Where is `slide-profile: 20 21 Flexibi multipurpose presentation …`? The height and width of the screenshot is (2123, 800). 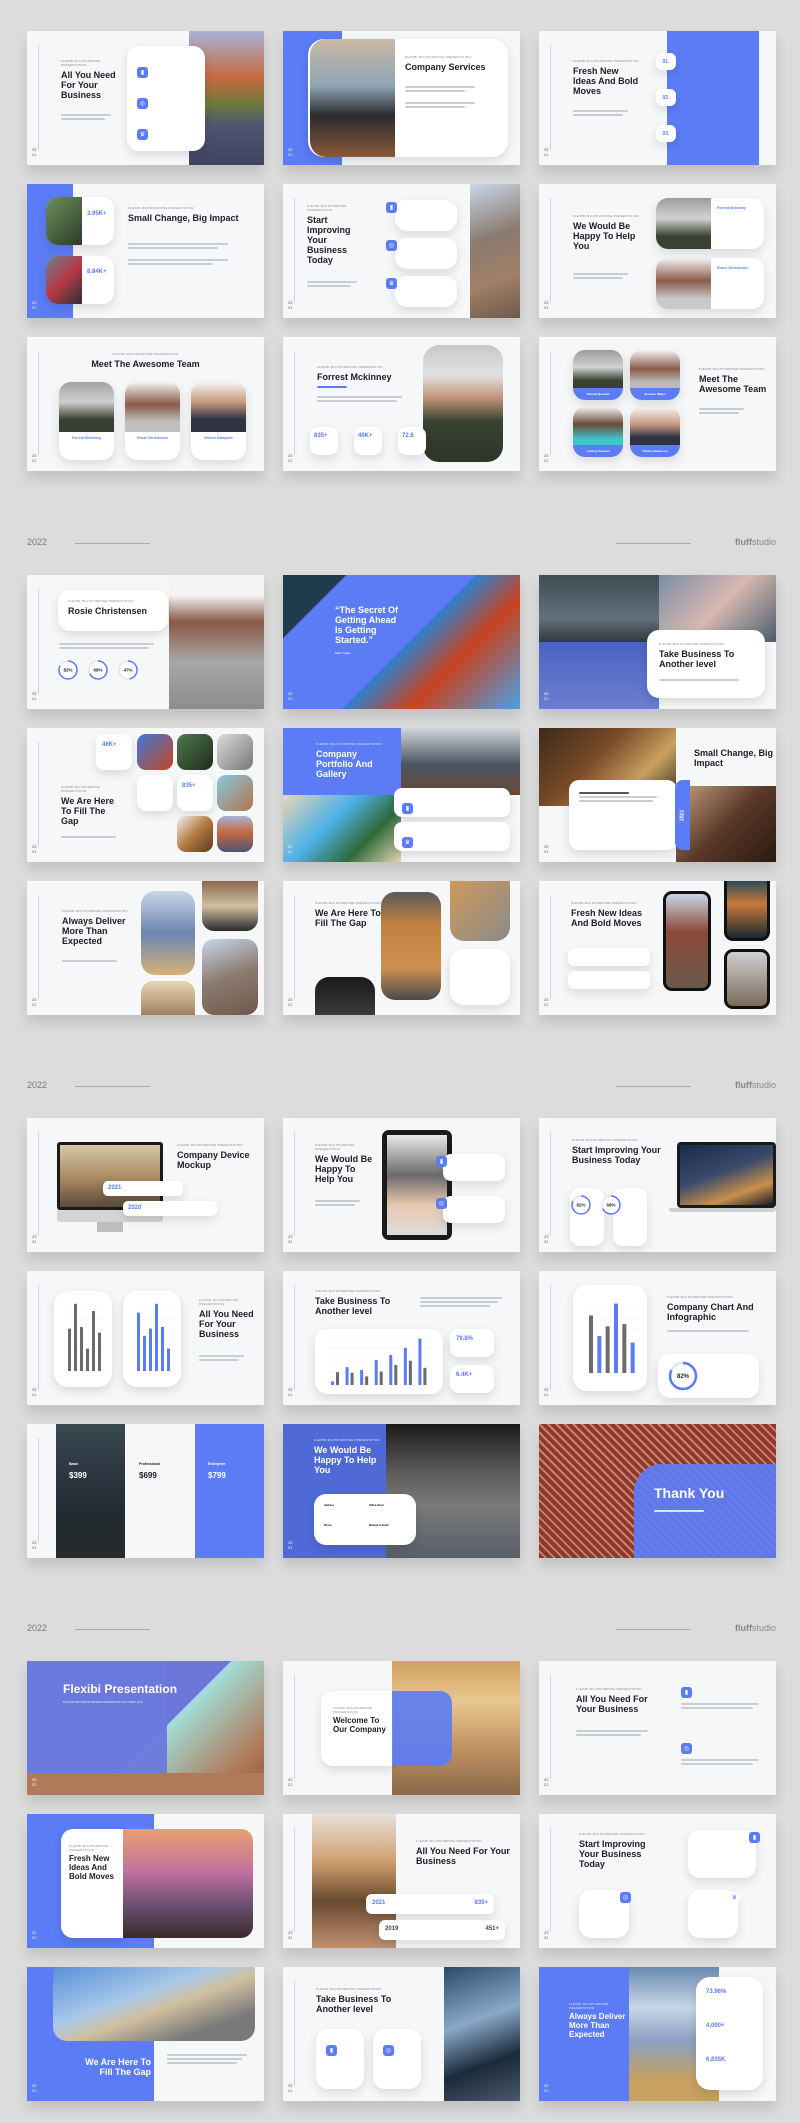
slide-profile: 20 21 Flexibi multipurpose presentation … is located at coordinates (401, 404).